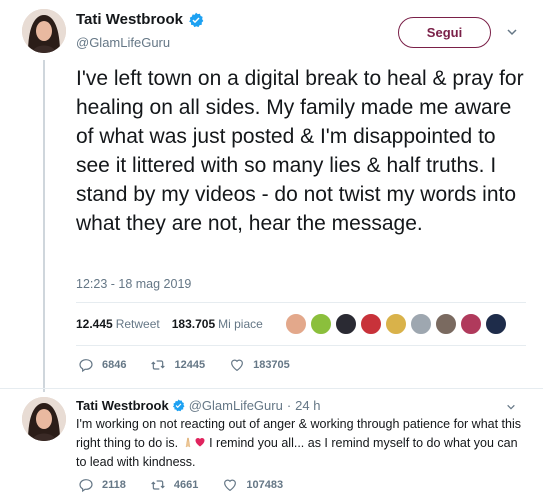 The width and height of the screenshot is (543, 499). What do you see at coordinates (444, 32) in the screenshot?
I see `follow-button: Segui` at bounding box center [444, 32].